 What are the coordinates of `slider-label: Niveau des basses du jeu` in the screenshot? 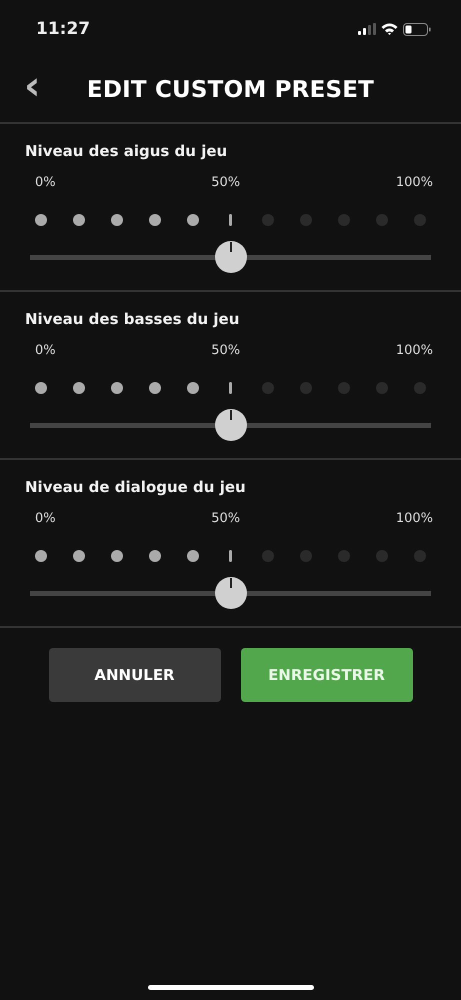 It's located at (132, 319).